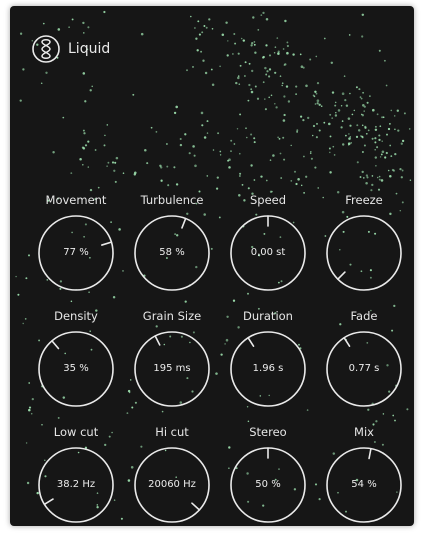  I want to click on dial-freeze, so click(364, 253).